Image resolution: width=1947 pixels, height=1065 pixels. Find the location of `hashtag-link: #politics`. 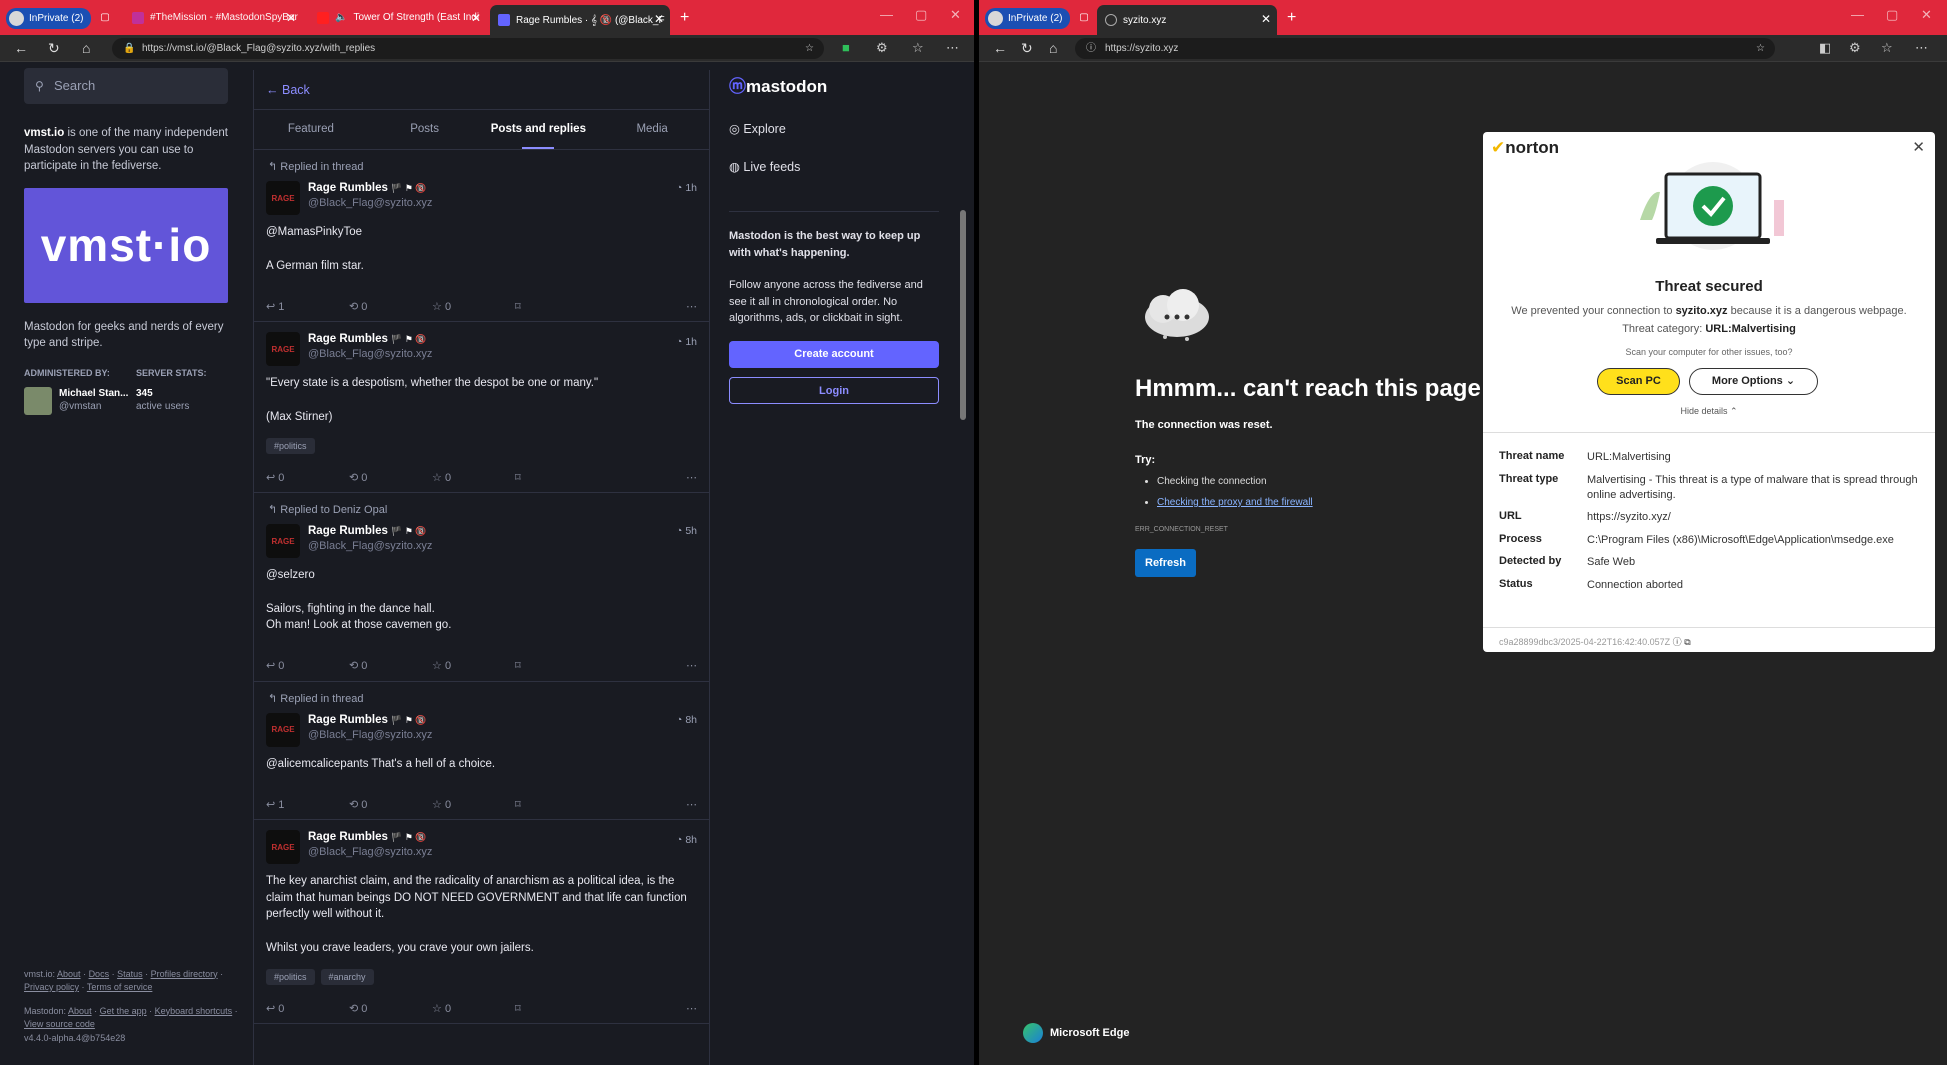

hashtag-link: #politics is located at coordinates (290, 977).